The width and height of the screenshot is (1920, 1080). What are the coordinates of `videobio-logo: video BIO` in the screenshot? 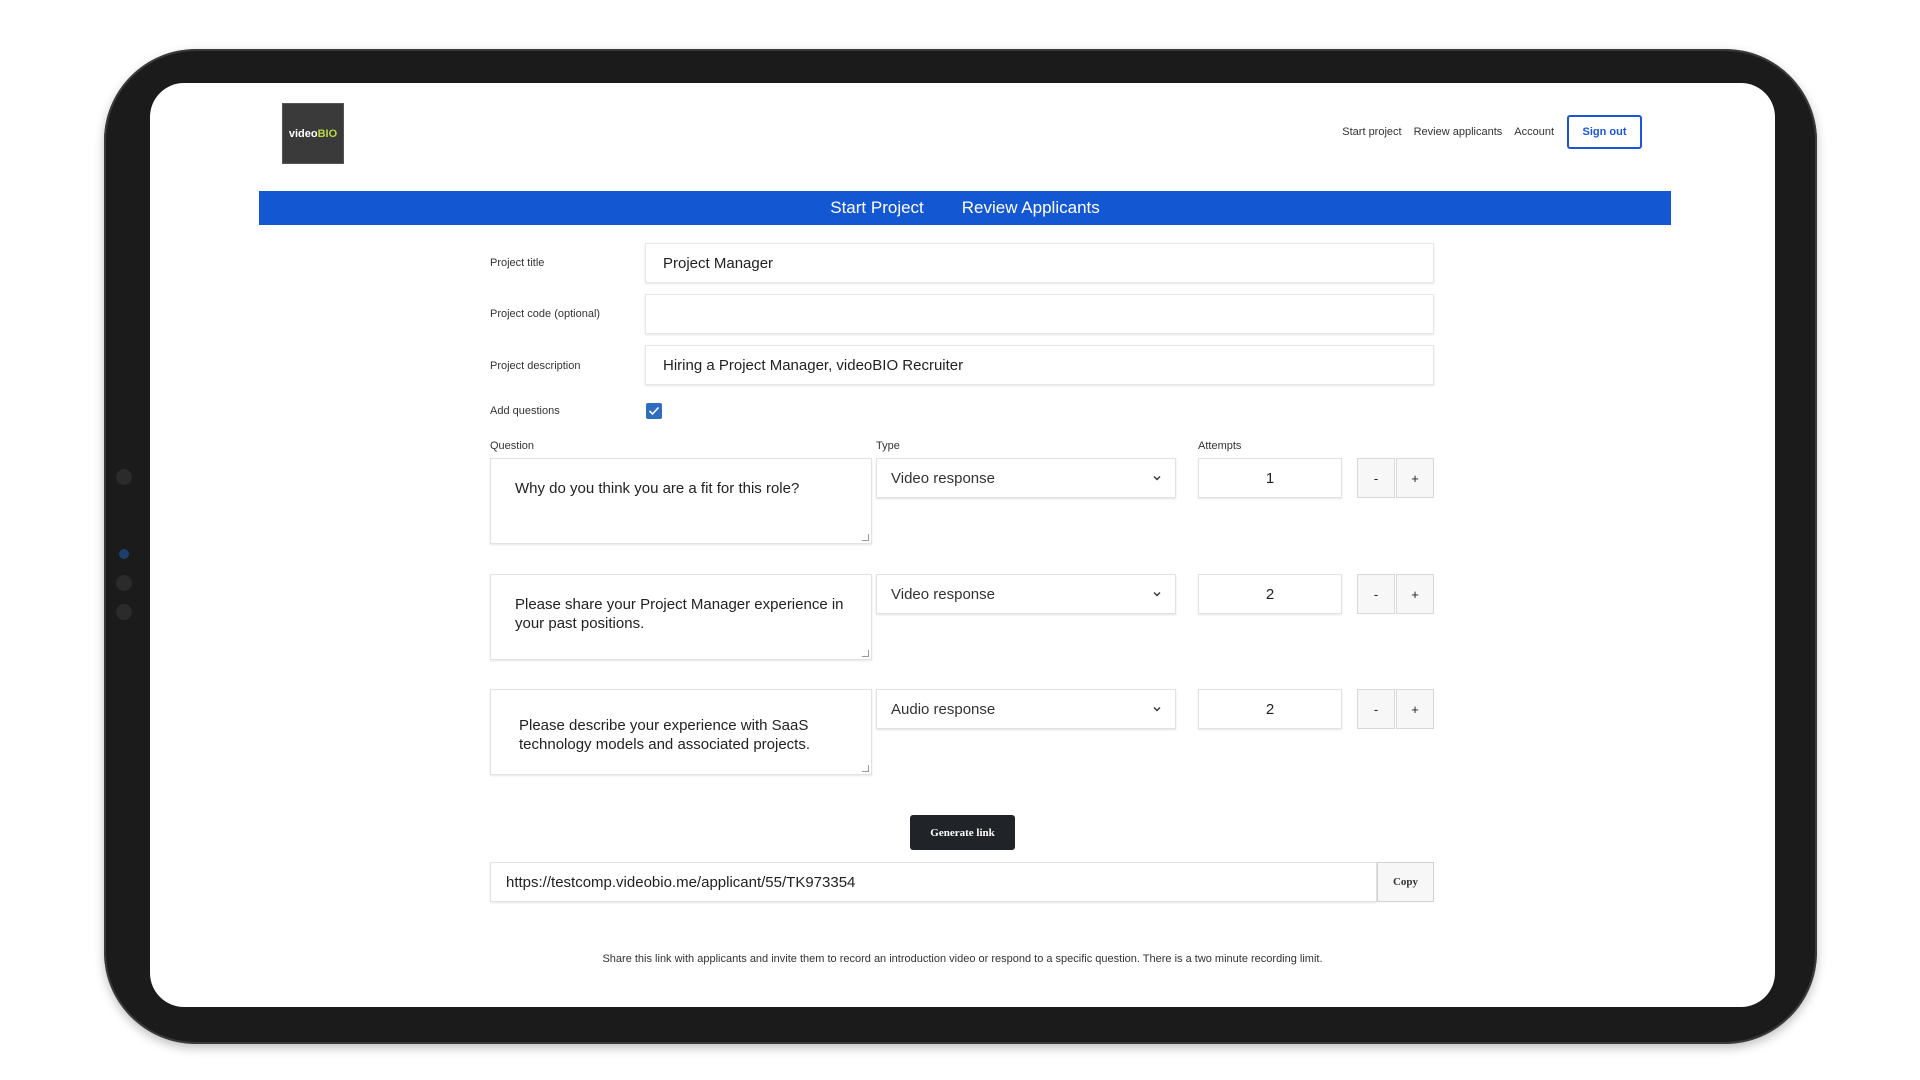 It's located at (313, 133).